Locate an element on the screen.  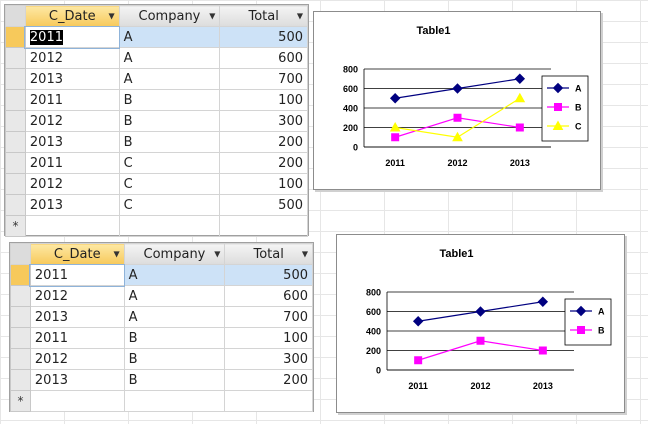
table-row: 2012 C 100 is located at coordinates (156, 184).